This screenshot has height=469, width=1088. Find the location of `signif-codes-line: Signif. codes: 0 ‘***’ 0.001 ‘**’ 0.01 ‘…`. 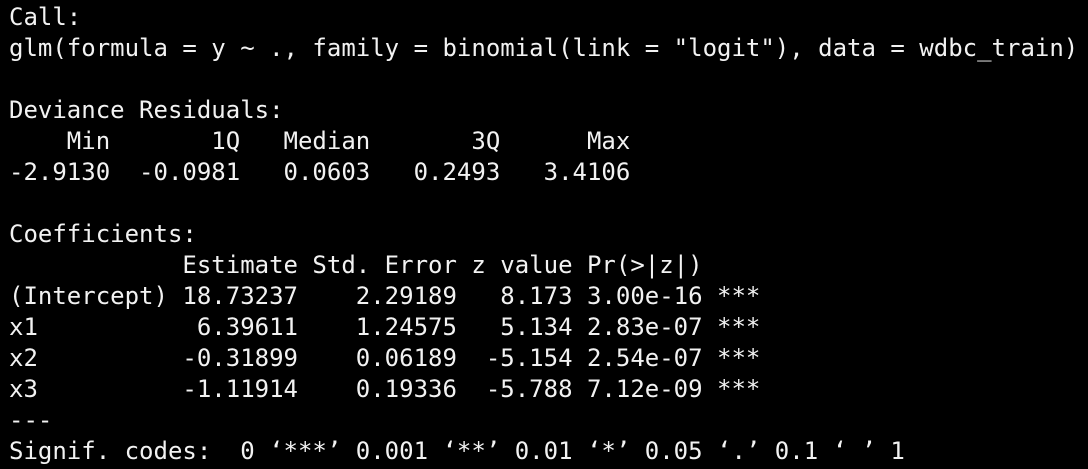

signif-codes-line: Signif. codes: 0 ‘***’ 0.001 ‘**’ 0.01 ‘… is located at coordinates (457, 451).